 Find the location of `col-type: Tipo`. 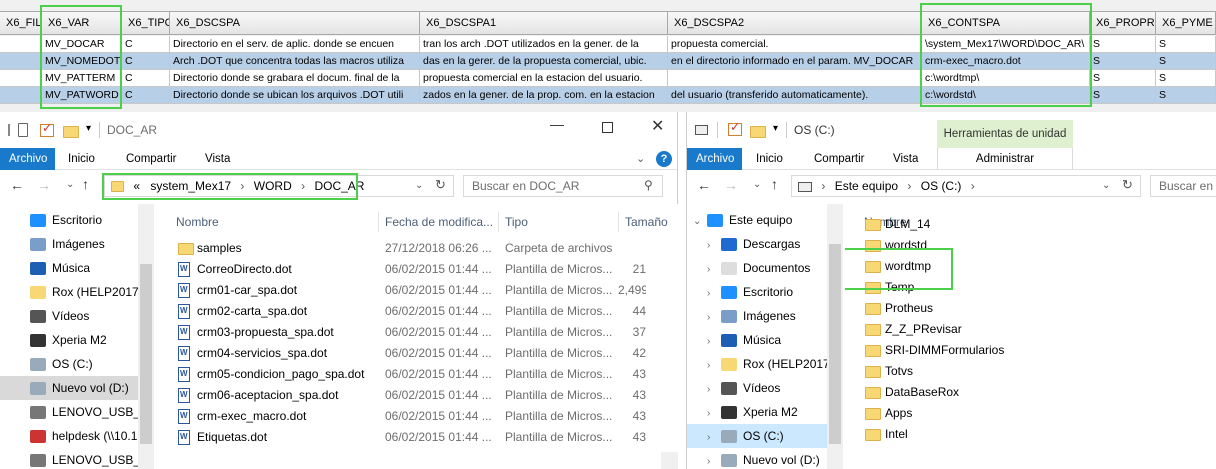

col-type: Tipo is located at coordinates (516, 222).